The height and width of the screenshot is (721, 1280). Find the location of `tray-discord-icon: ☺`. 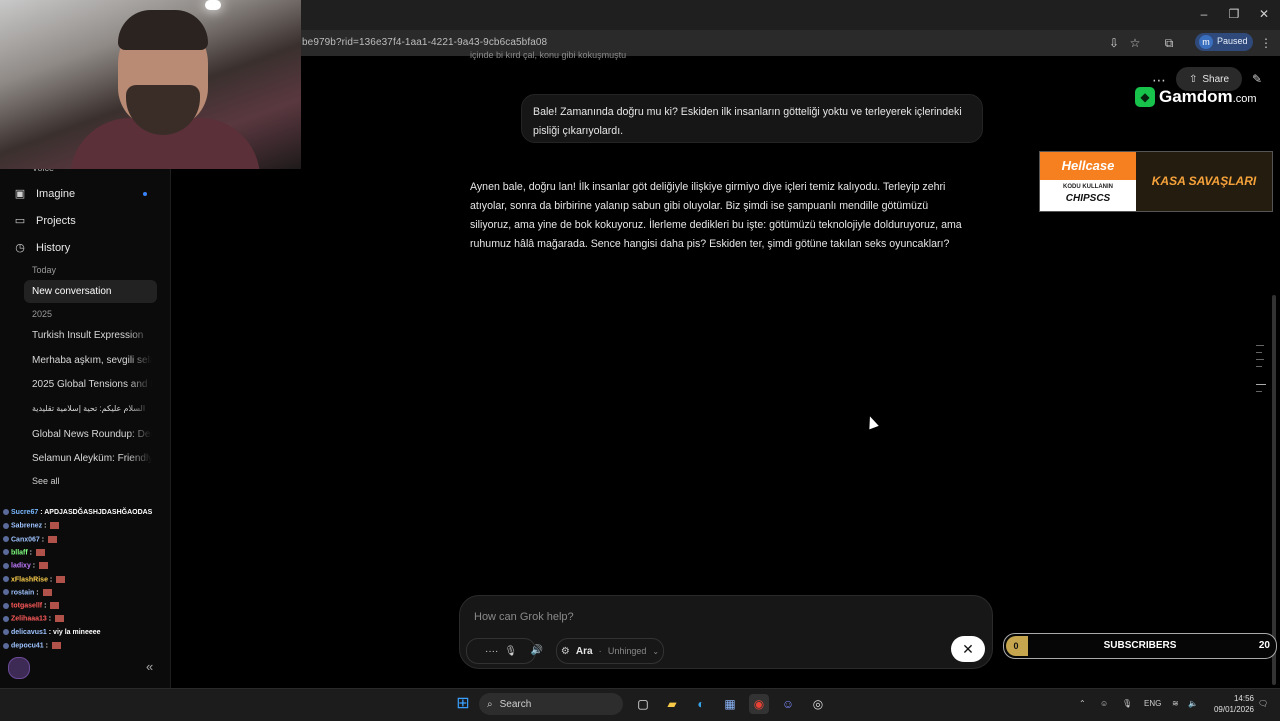

tray-discord-icon: ☺ is located at coordinates (1104, 703).